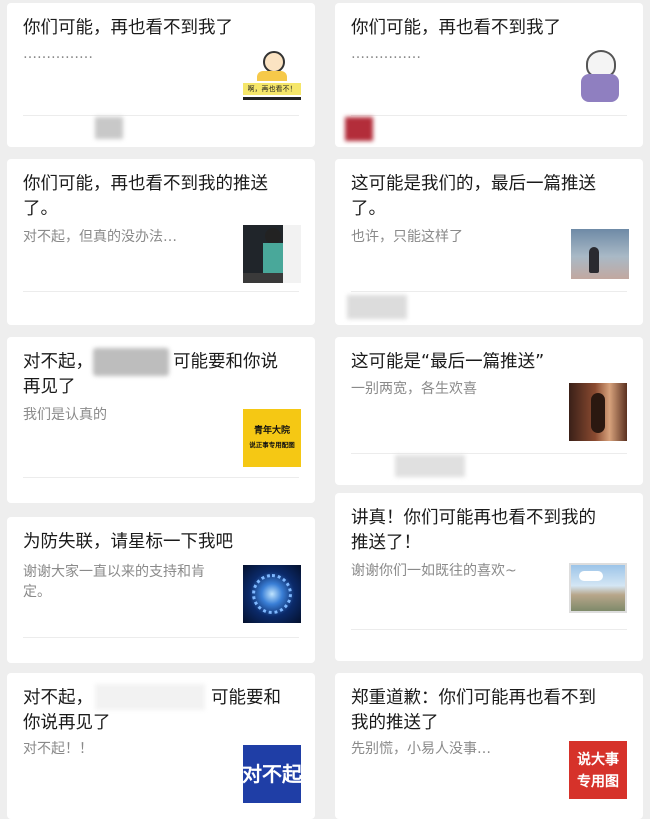 This screenshot has width=650, height=819. What do you see at coordinates (145, 184) in the screenshot?
I see `card-title: 你们可能，再也看不到我的推送` at bounding box center [145, 184].